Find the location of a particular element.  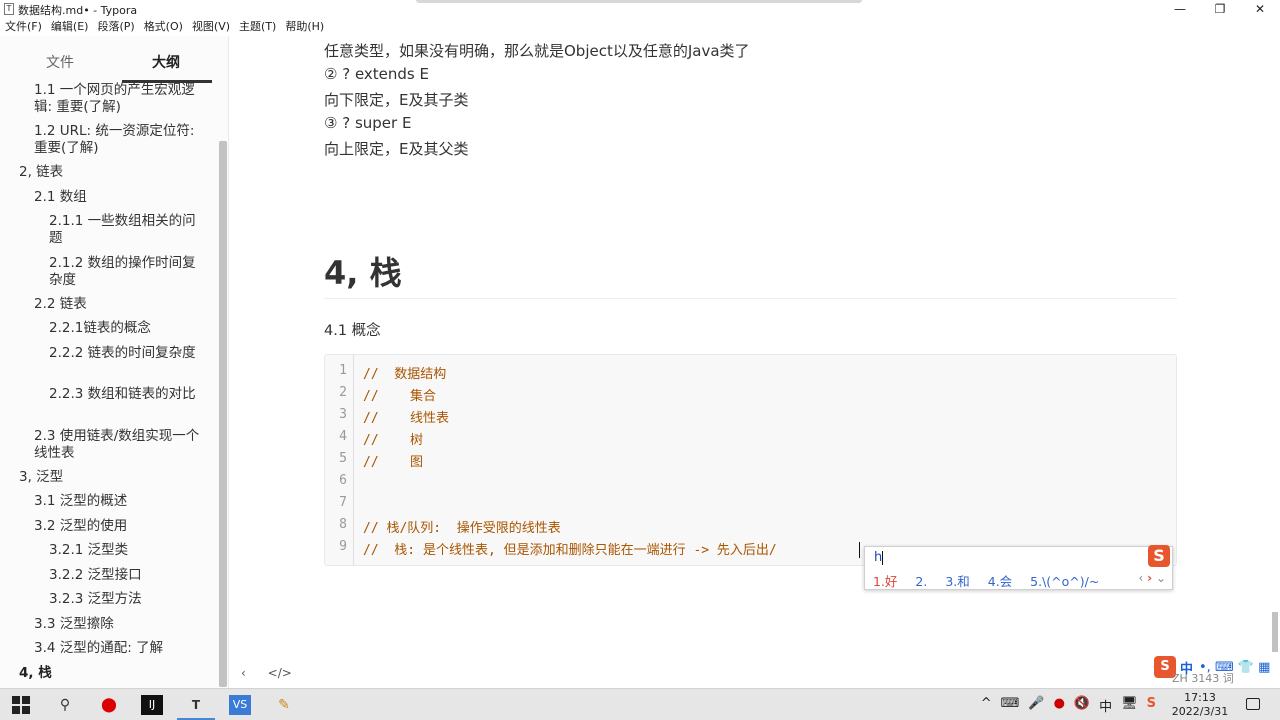

ime-tray-icon: 中 is located at coordinates (1105, 705).